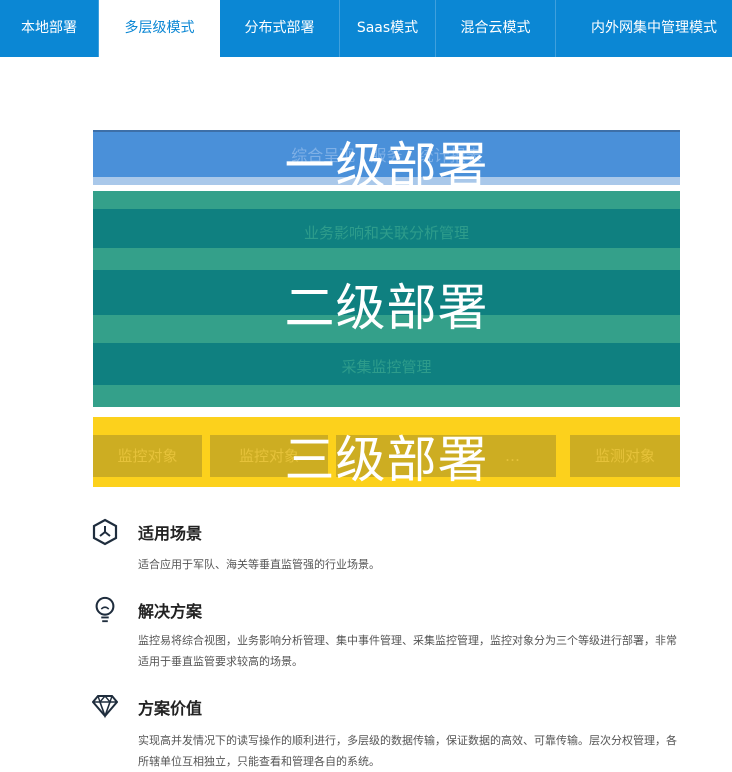 The image size is (732, 772). Describe the element at coordinates (644, 28) in the screenshot. I see `tab-intranet-extranet-mode: 内外网集中管理模式` at that location.